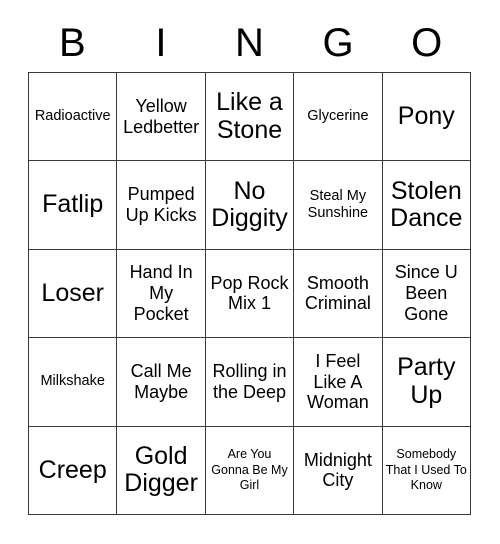 The height and width of the screenshot is (544, 500). I want to click on bingo-cell-r3c1: Loser, so click(73, 294).